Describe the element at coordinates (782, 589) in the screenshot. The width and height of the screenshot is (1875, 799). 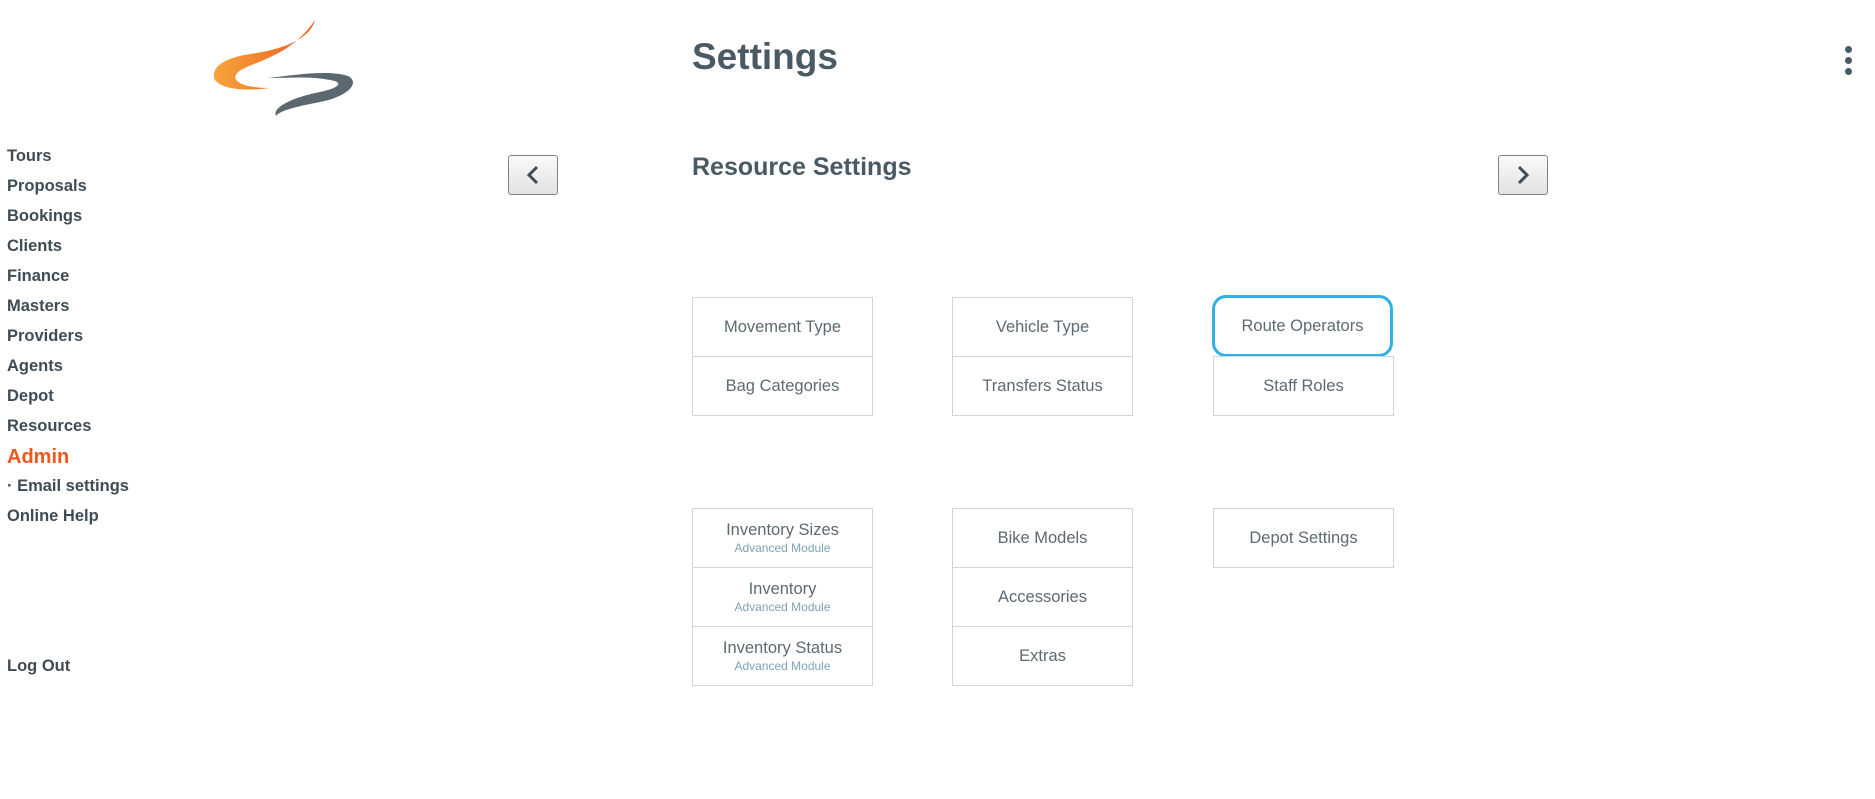
I see `tile-label: Inventory` at that location.